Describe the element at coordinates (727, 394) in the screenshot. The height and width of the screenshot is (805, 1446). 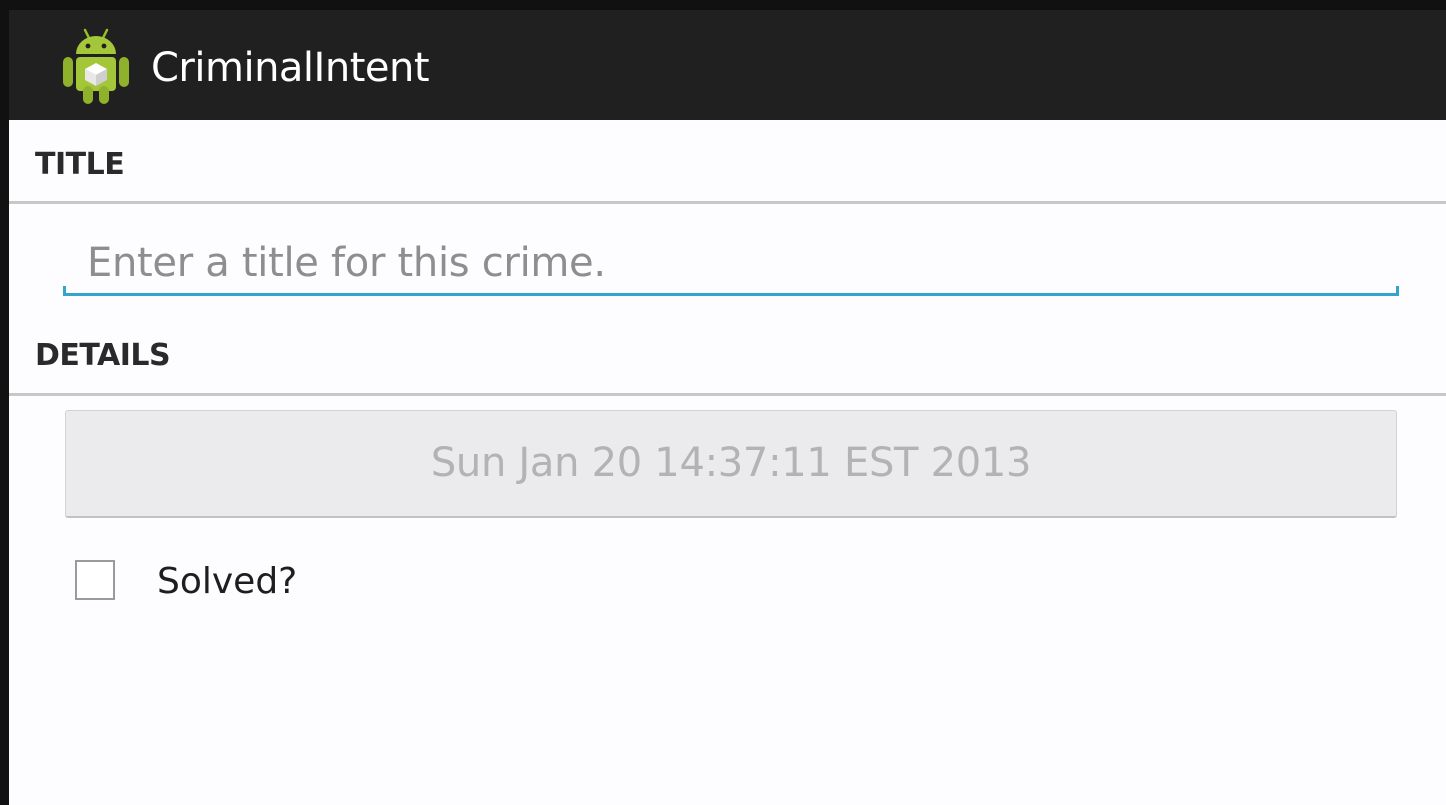
I see `details-section-divider` at that location.